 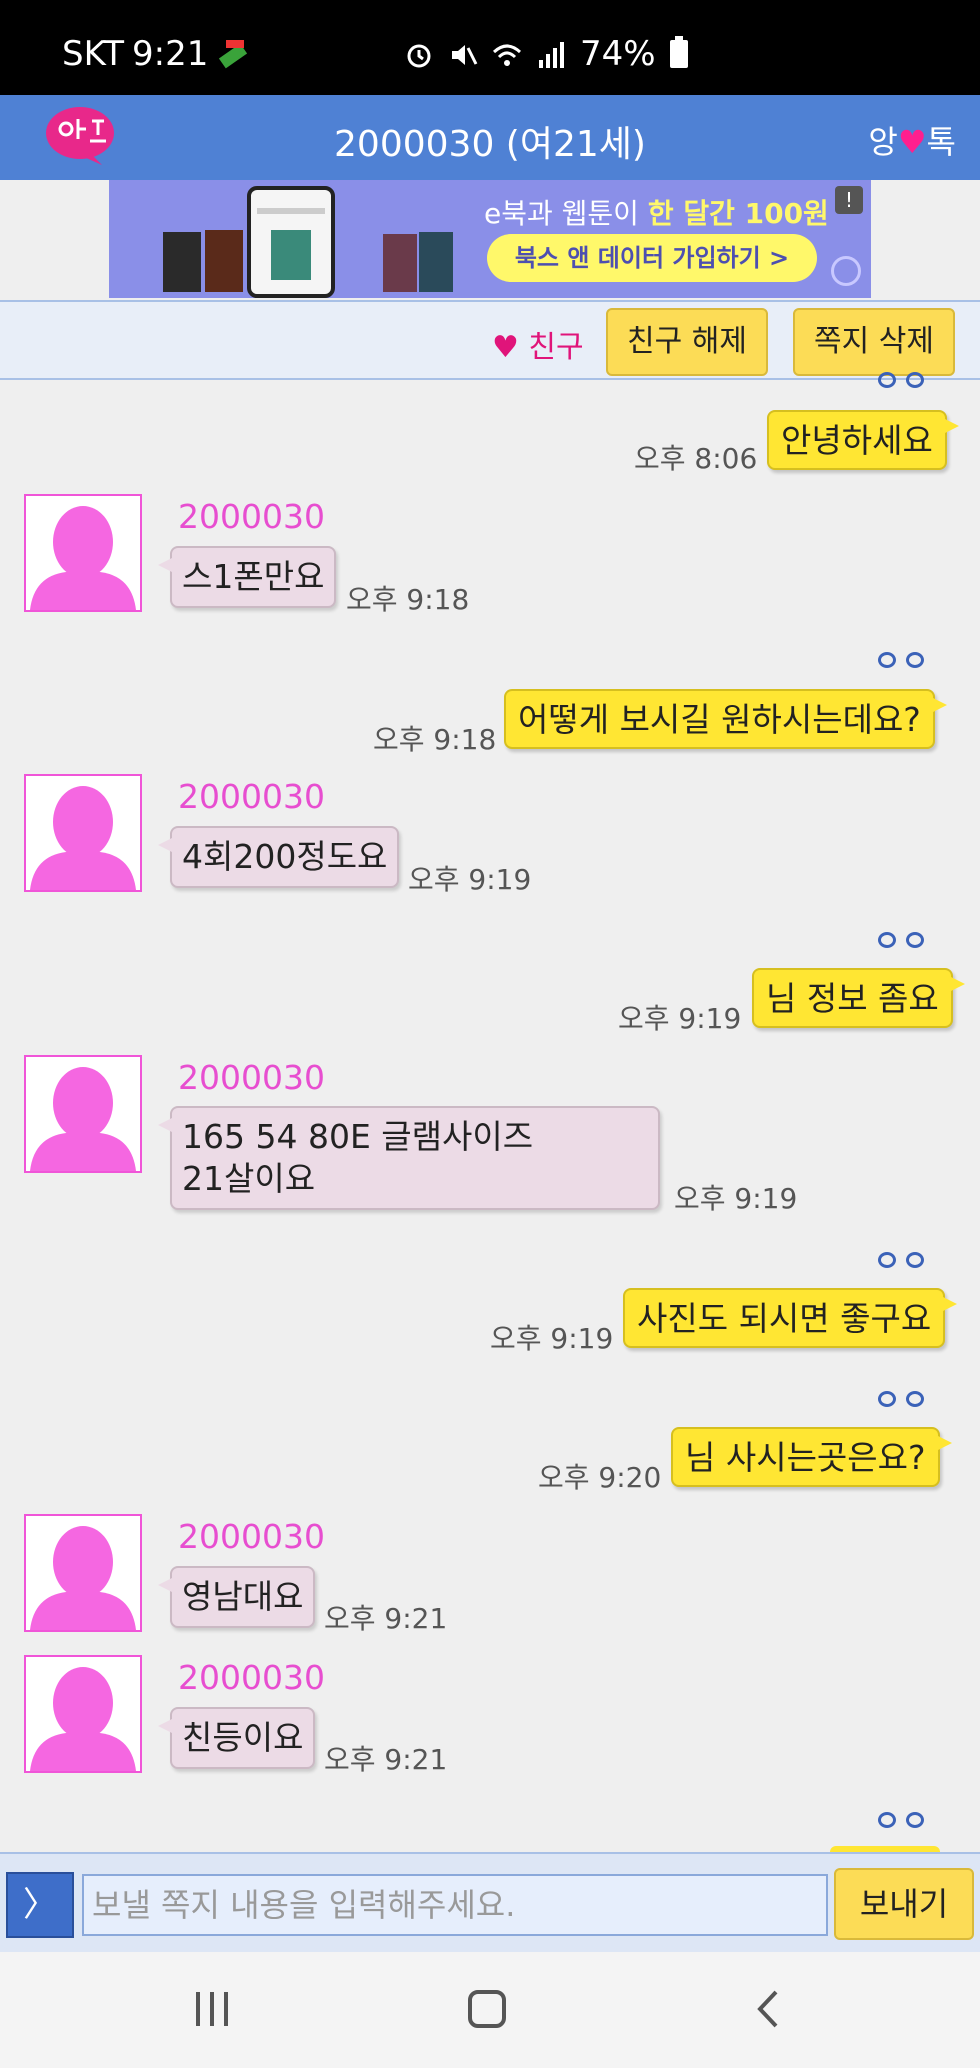 What do you see at coordinates (247, 577) in the screenshot?
I see `incoming-message: 스1폰만요` at bounding box center [247, 577].